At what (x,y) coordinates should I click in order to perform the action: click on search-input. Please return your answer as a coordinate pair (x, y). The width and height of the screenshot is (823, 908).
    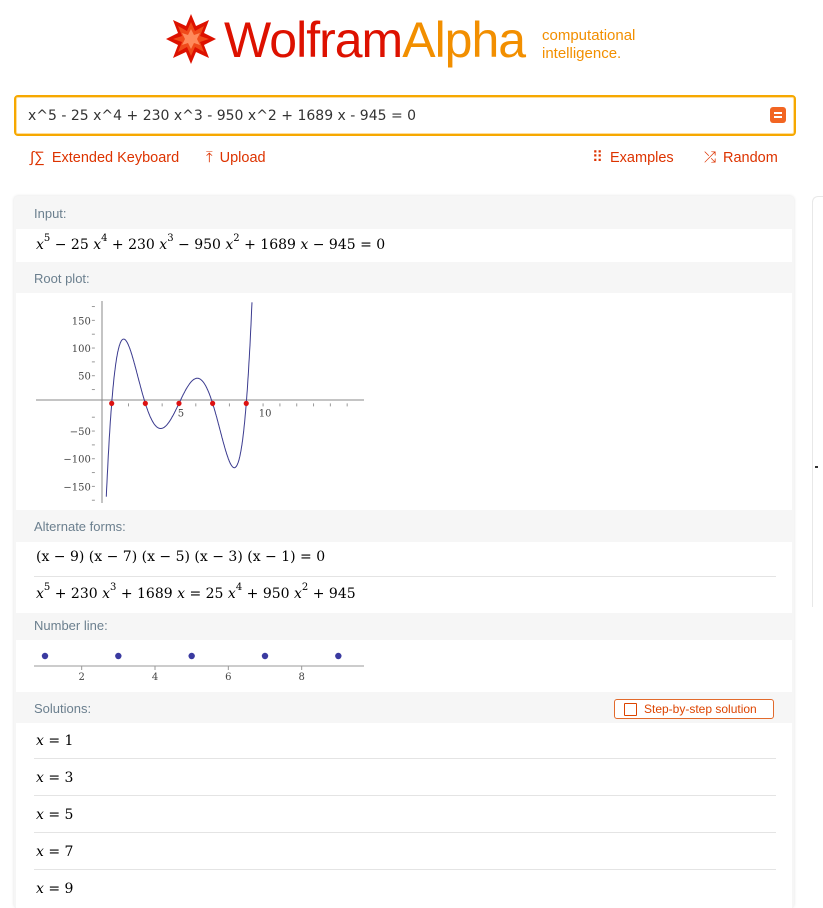
    Looking at the image, I should click on (388, 115).